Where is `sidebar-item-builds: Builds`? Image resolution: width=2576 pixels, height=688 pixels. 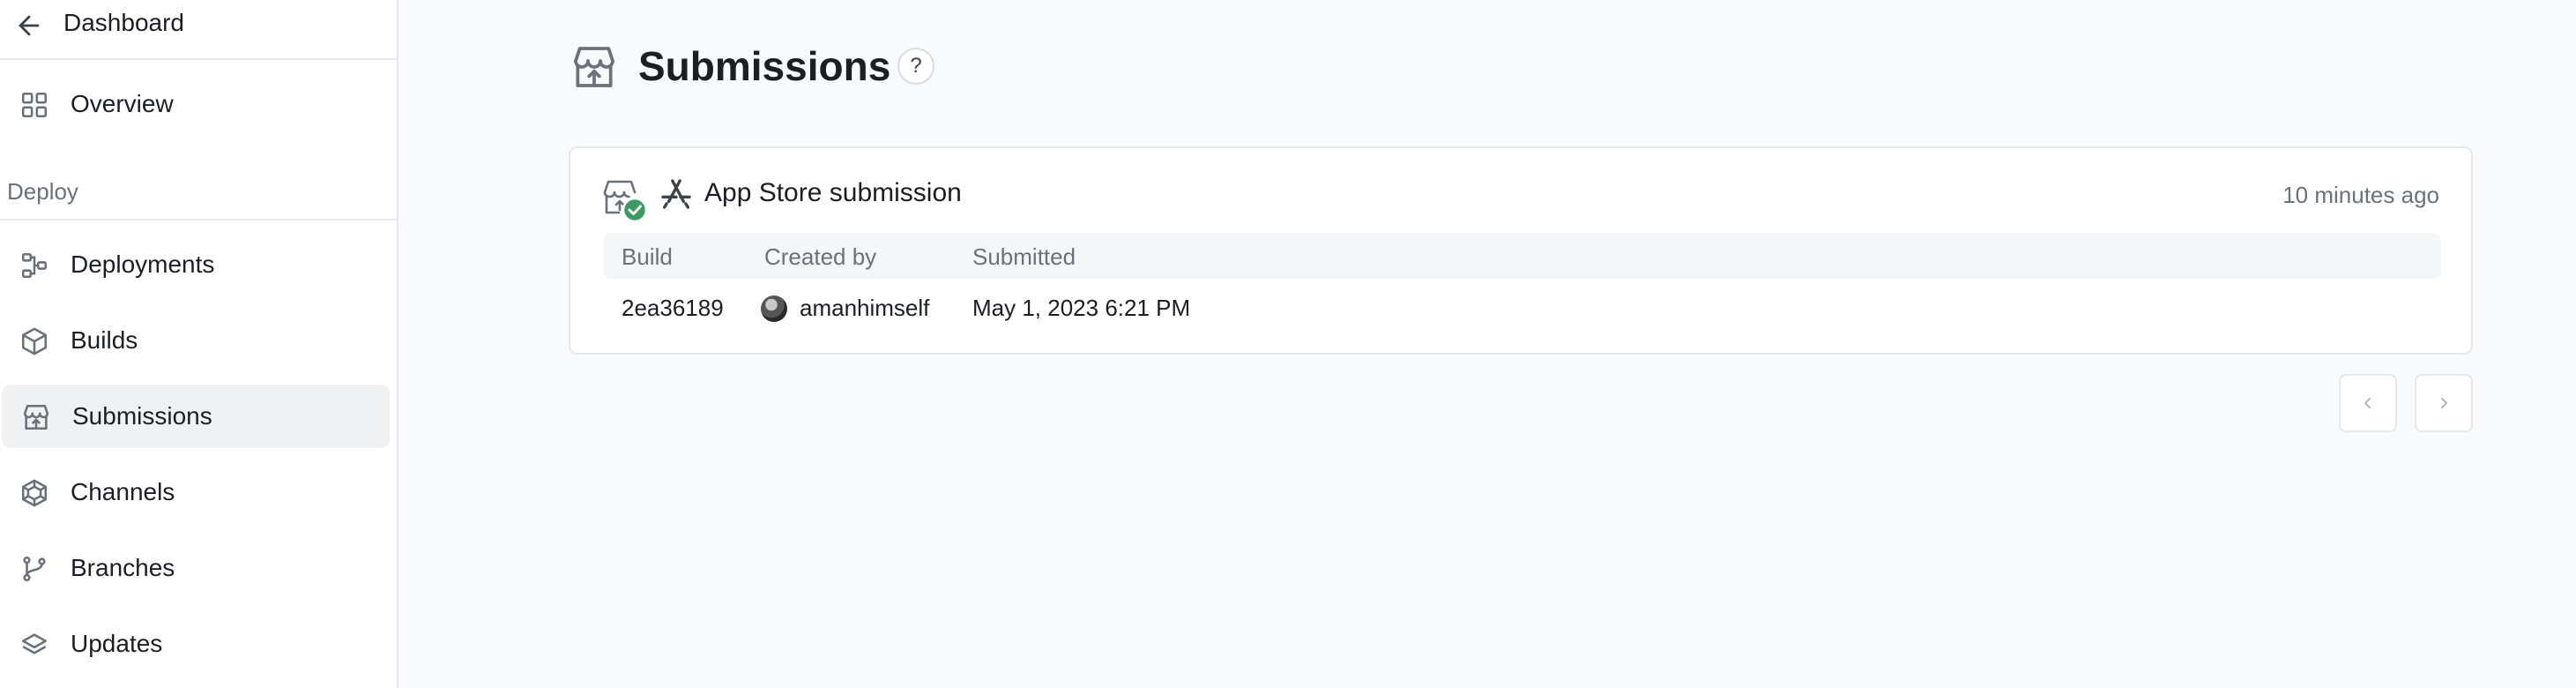 sidebar-item-builds: Builds is located at coordinates (194, 340).